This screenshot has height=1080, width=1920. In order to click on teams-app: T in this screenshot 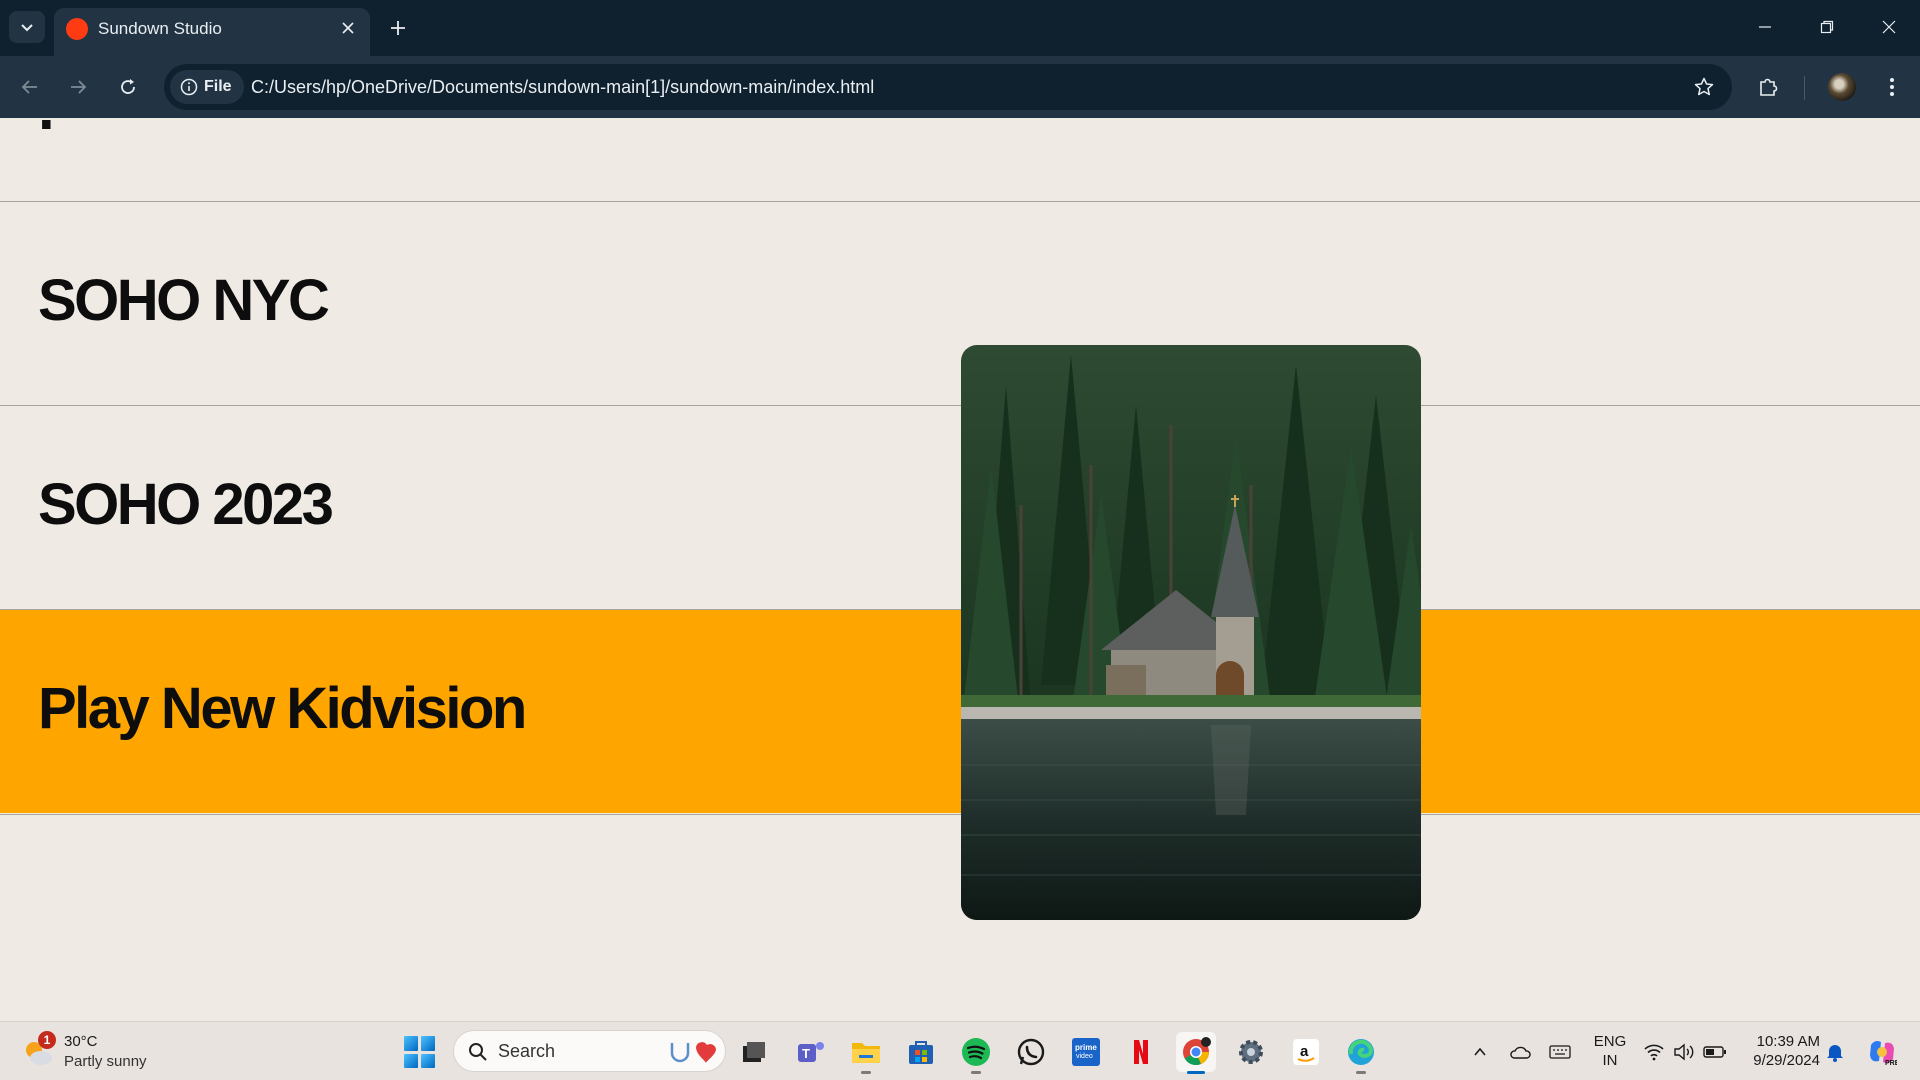, I will do `click(811, 1052)`.